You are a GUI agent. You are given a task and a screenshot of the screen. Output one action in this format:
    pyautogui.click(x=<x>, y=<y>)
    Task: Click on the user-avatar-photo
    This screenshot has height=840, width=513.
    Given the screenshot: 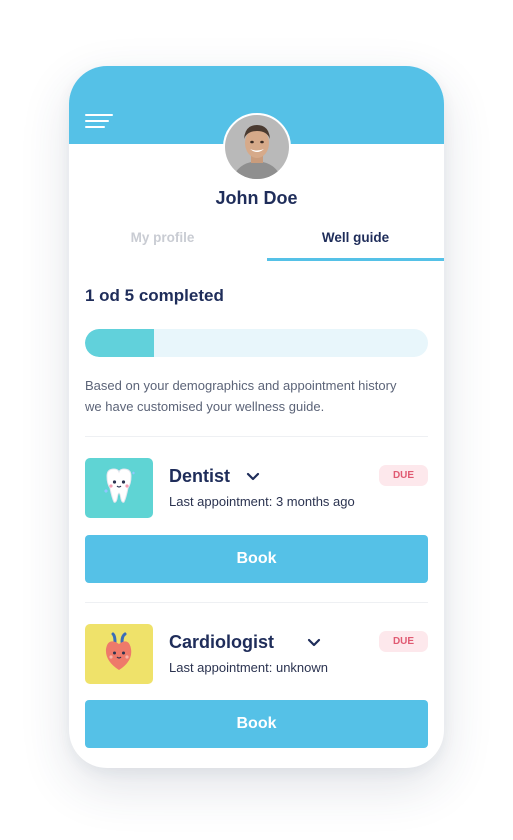 What is the action you would take?
    pyautogui.click(x=257, y=147)
    